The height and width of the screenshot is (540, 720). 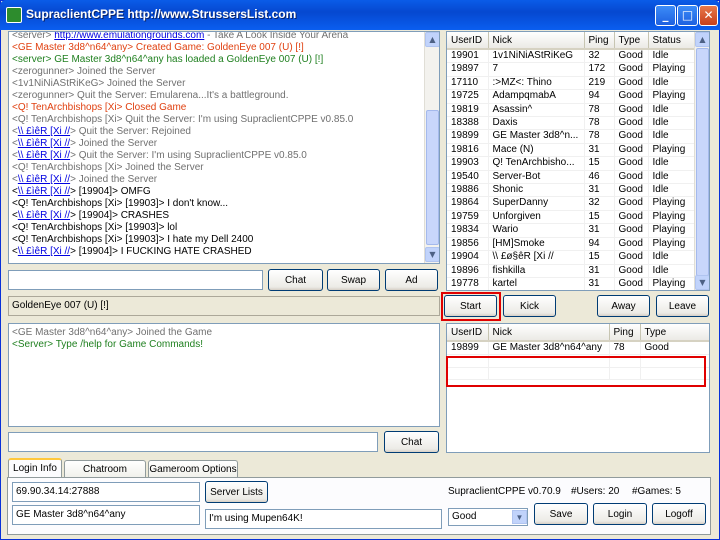 What do you see at coordinates (665, 15) in the screenshot?
I see `minimize-button: _` at bounding box center [665, 15].